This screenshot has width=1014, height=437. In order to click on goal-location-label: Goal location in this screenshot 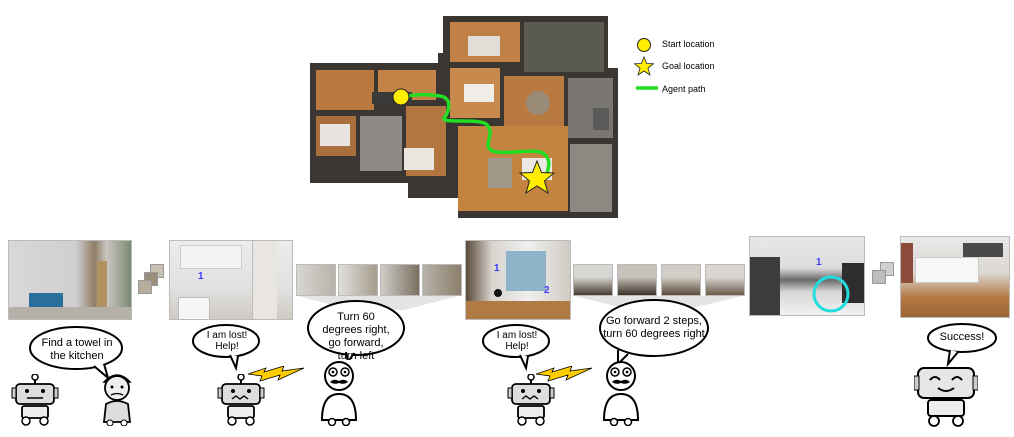, I will do `click(688, 66)`.